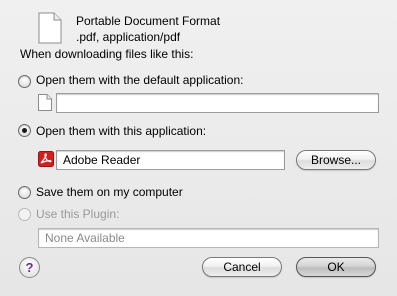 Image resolution: width=397 pixels, height=296 pixels. What do you see at coordinates (46, 159) in the screenshot?
I see `adobe-reader-icon` at bounding box center [46, 159].